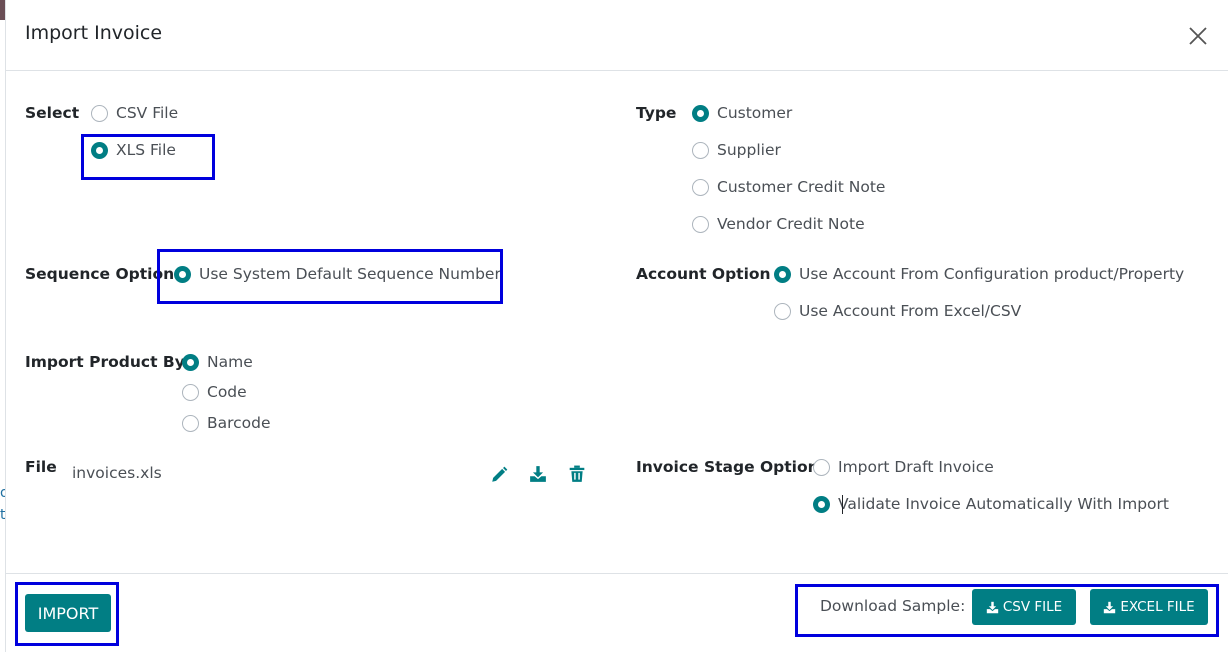 The image size is (1228, 652). I want to click on radio-product-code: Code, so click(214, 392).